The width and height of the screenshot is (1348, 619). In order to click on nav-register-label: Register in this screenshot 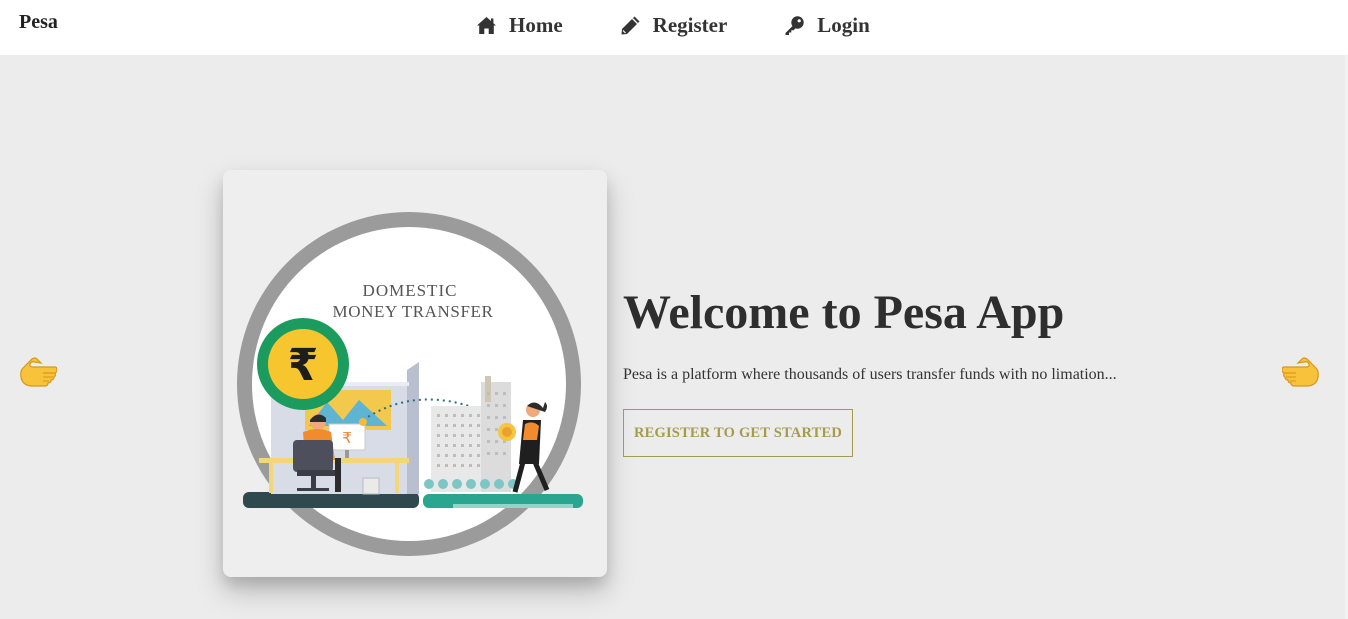, I will do `click(690, 25)`.